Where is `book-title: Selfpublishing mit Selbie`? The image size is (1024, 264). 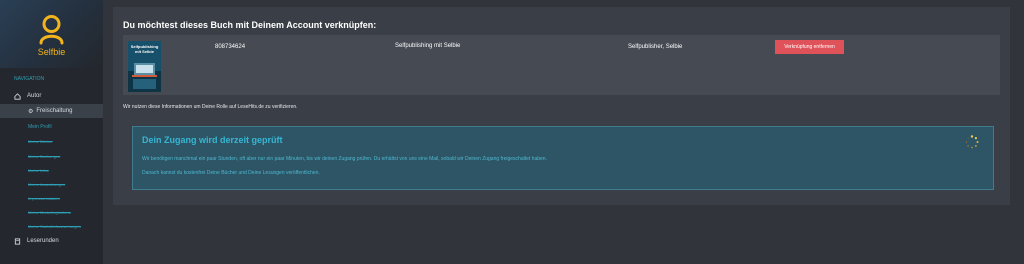
book-title: Selfpublishing mit Selbie is located at coordinates (428, 46).